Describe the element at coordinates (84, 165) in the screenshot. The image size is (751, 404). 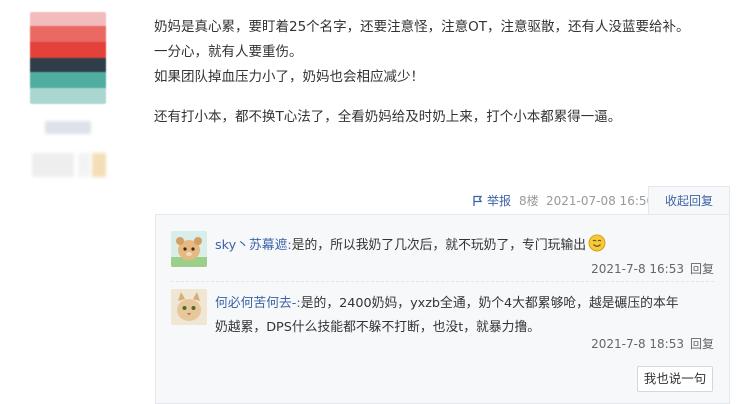
I see `author-badge-blurred` at that location.